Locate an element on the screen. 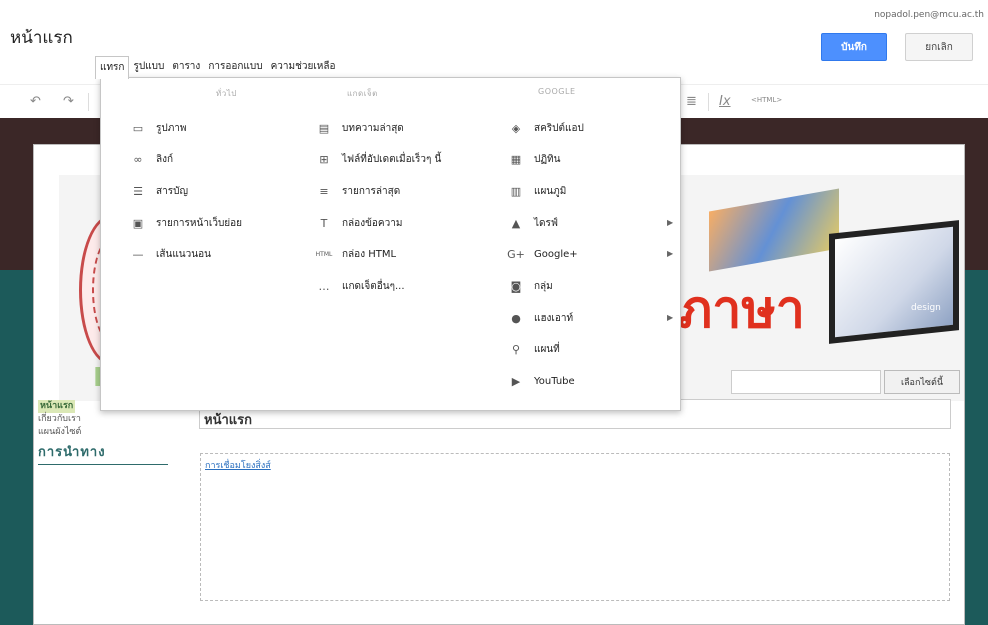 The width and height of the screenshot is (988, 625). insert-horizontal-line: — เส้นแนวนอน is located at coordinates (170, 254).